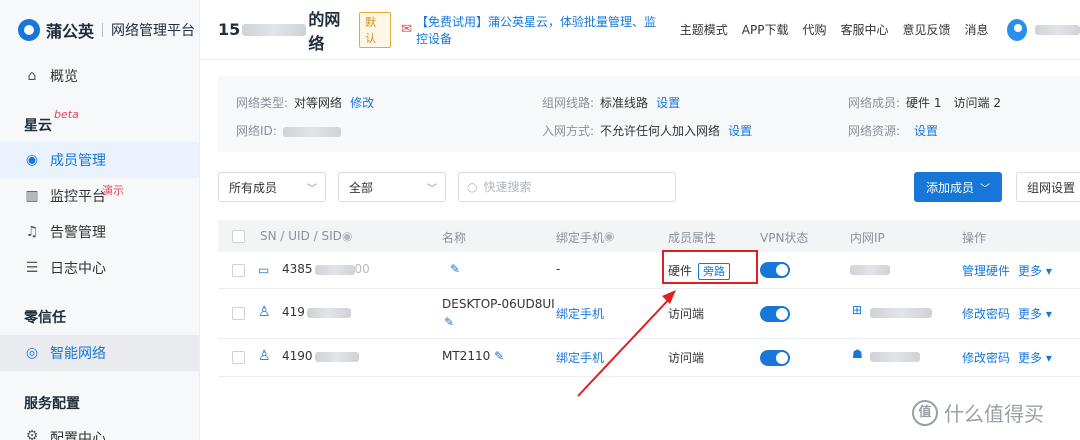 The height and width of the screenshot is (440, 1080). I want to click on watermark: 值 什么值得买, so click(978, 412).